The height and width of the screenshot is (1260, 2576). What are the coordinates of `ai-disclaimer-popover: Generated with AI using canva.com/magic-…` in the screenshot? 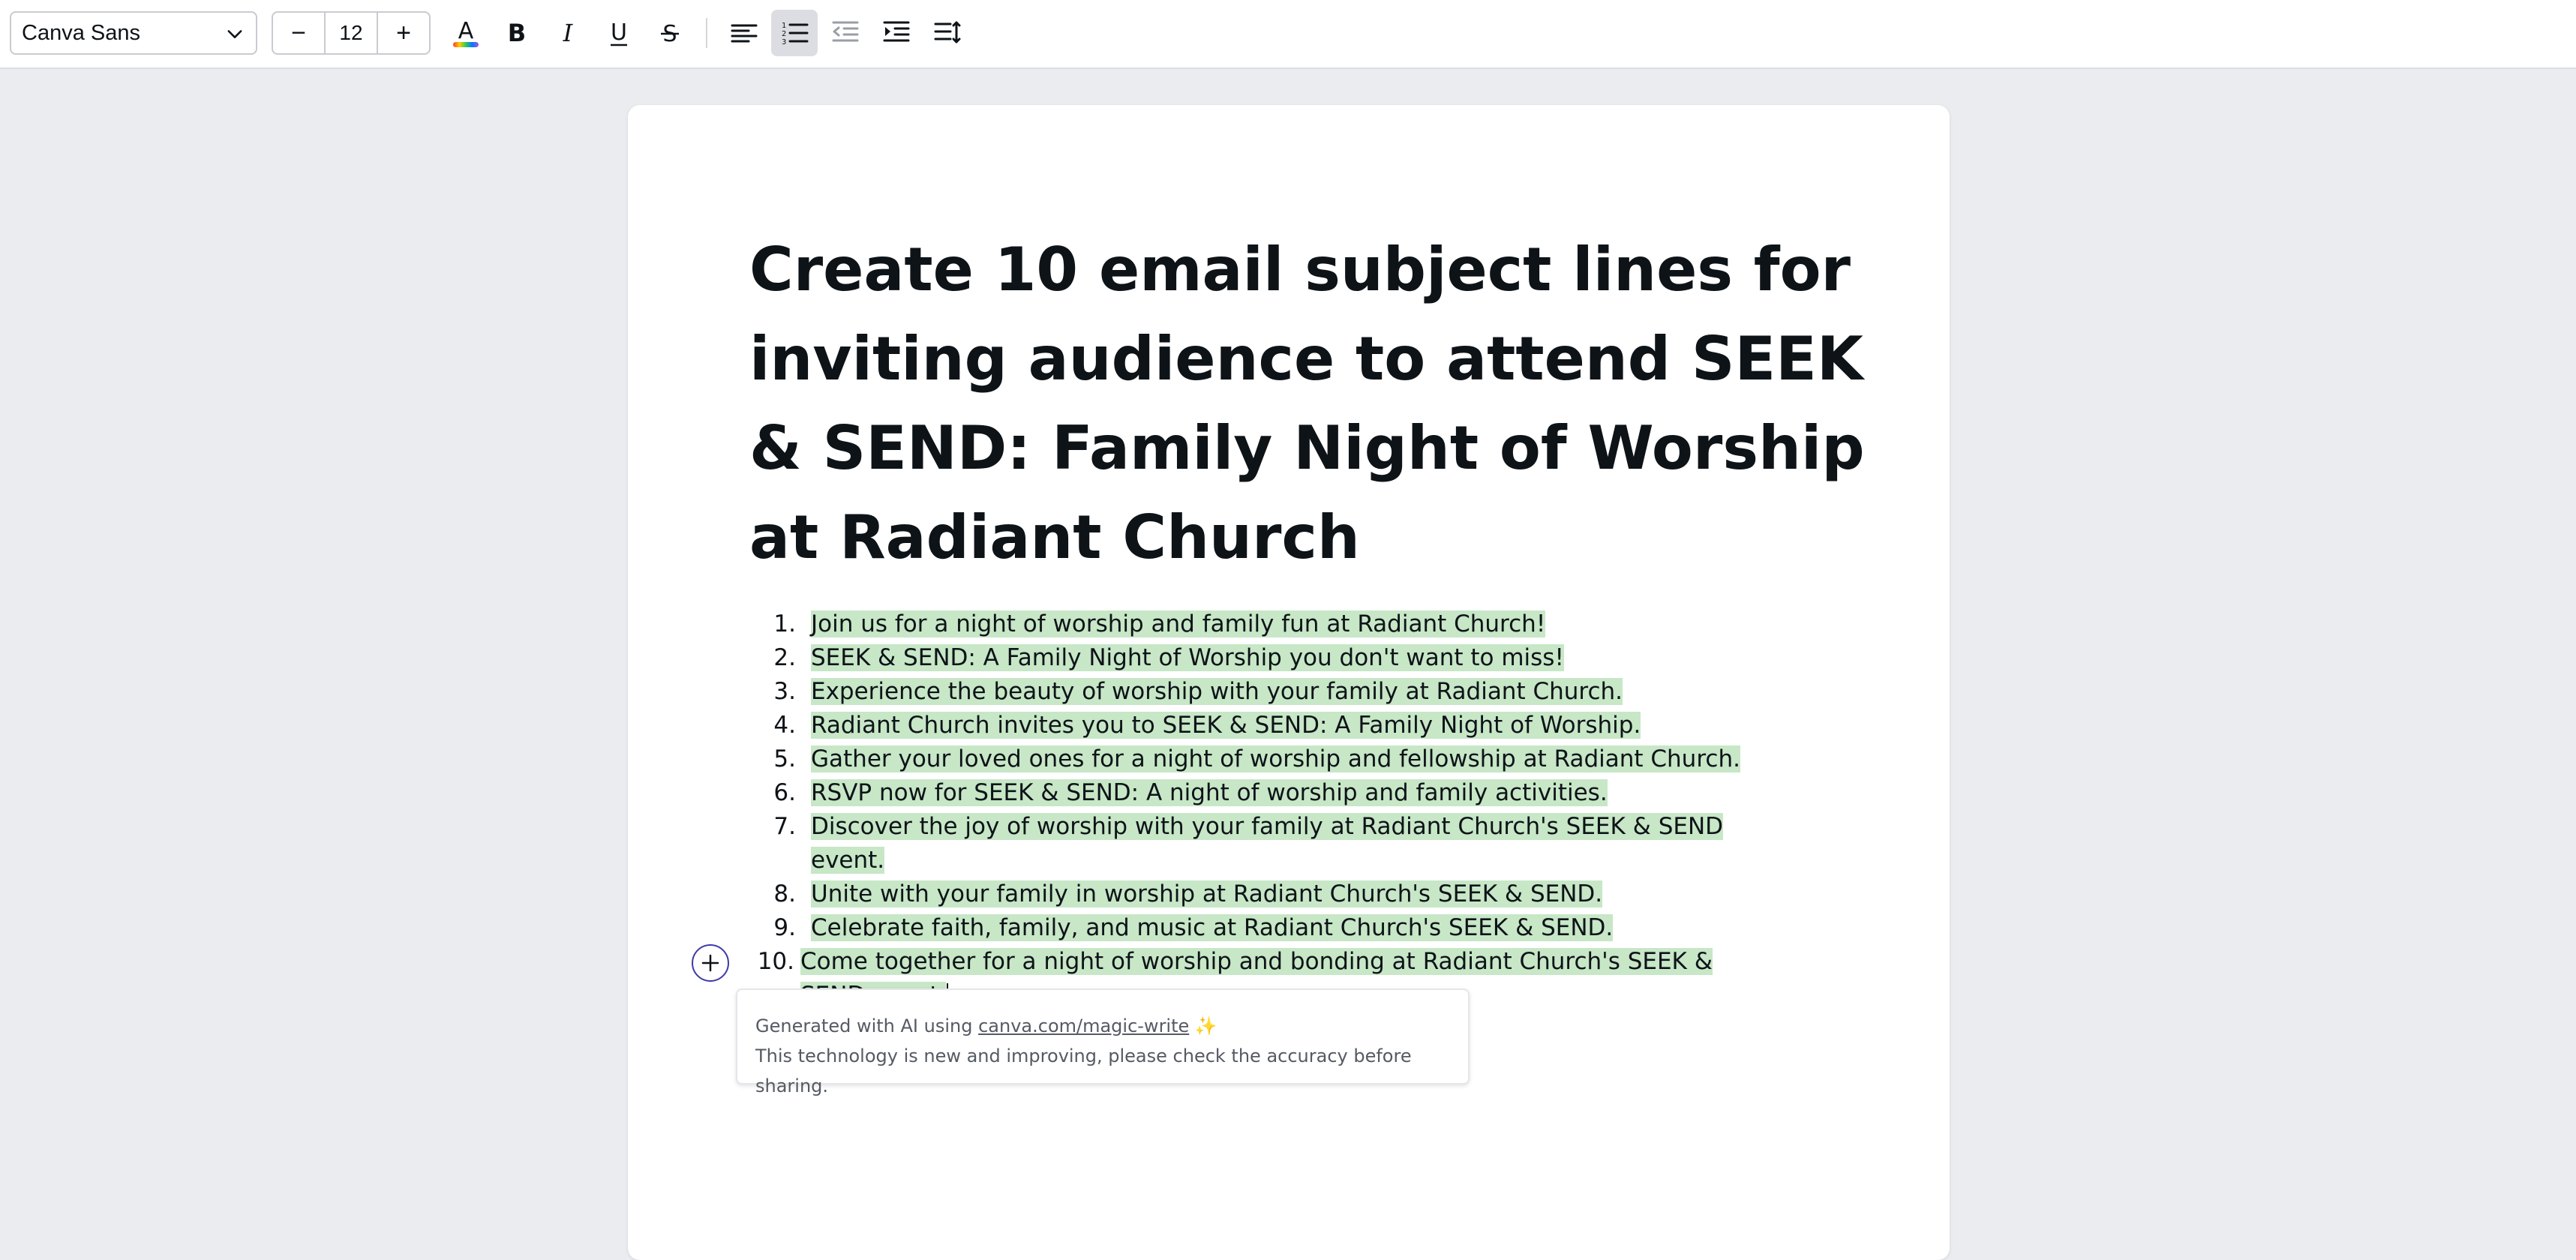 It's located at (1103, 1042).